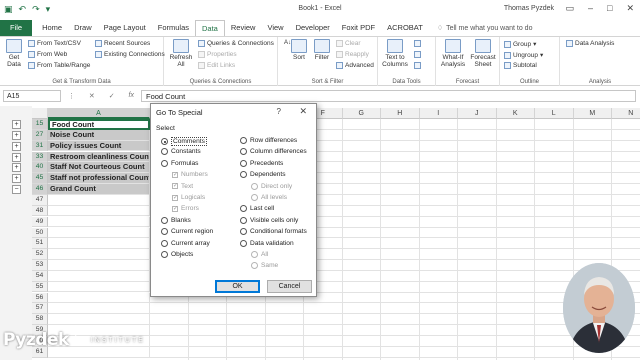 Image resolution: width=640 pixels, height=360 pixels. Describe the element at coordinates (438, 113) in the screenshot. I see `column-header-i: I` at that location.